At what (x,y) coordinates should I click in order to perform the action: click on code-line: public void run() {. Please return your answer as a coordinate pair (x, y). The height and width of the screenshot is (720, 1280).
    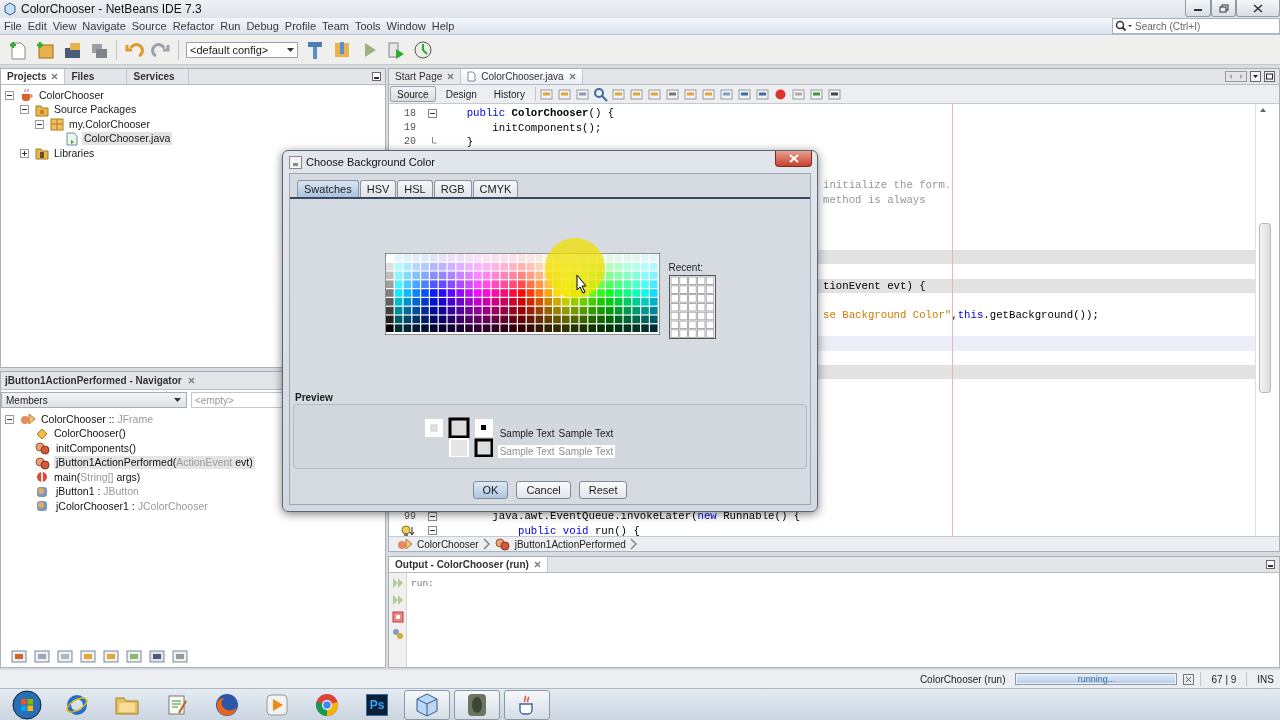
    Looking at the image, I should click on (578, 530).